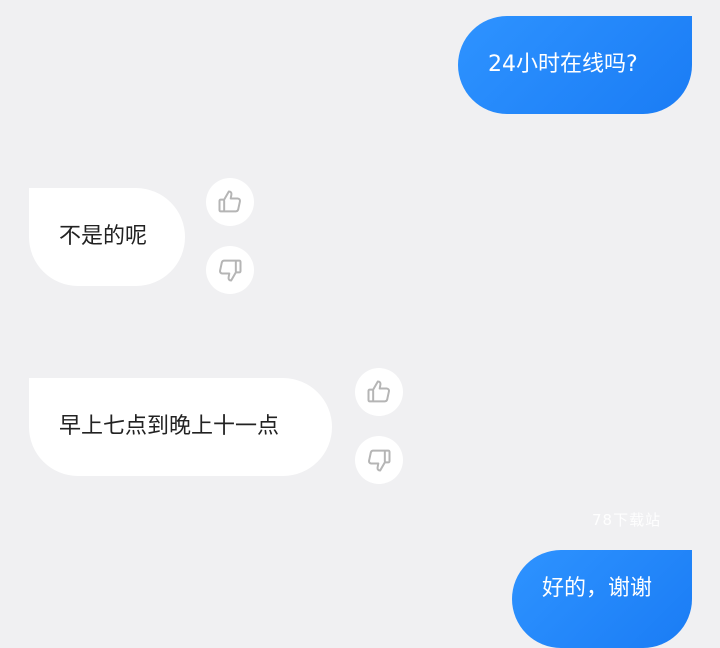 This screenshot has width=720, height=648. What do you see at coordinates (169, 426) in the screenshot?
I see `message-text: 早上七点到晚上十一点` at bounding box center [169, 426].